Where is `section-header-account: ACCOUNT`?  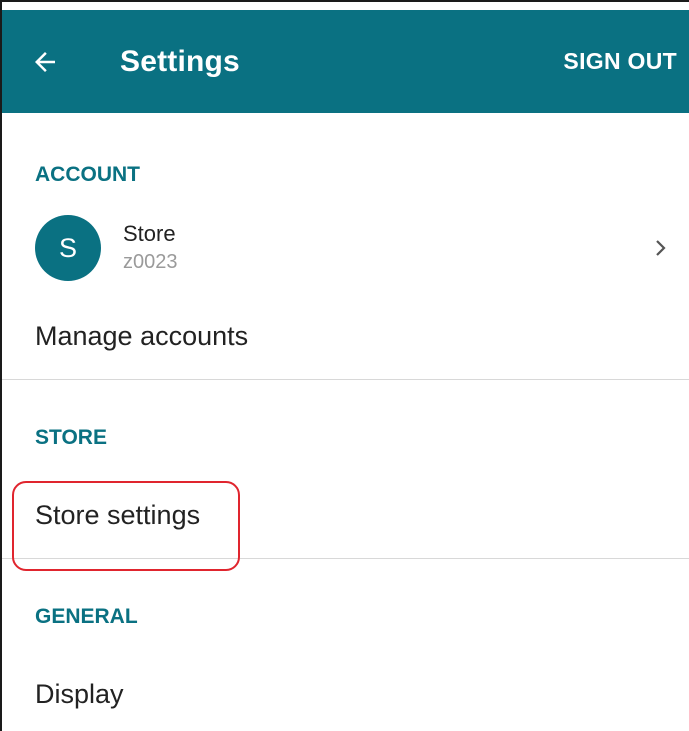 section-header-account: ACCOUNT is located at coordinates (87, 174).